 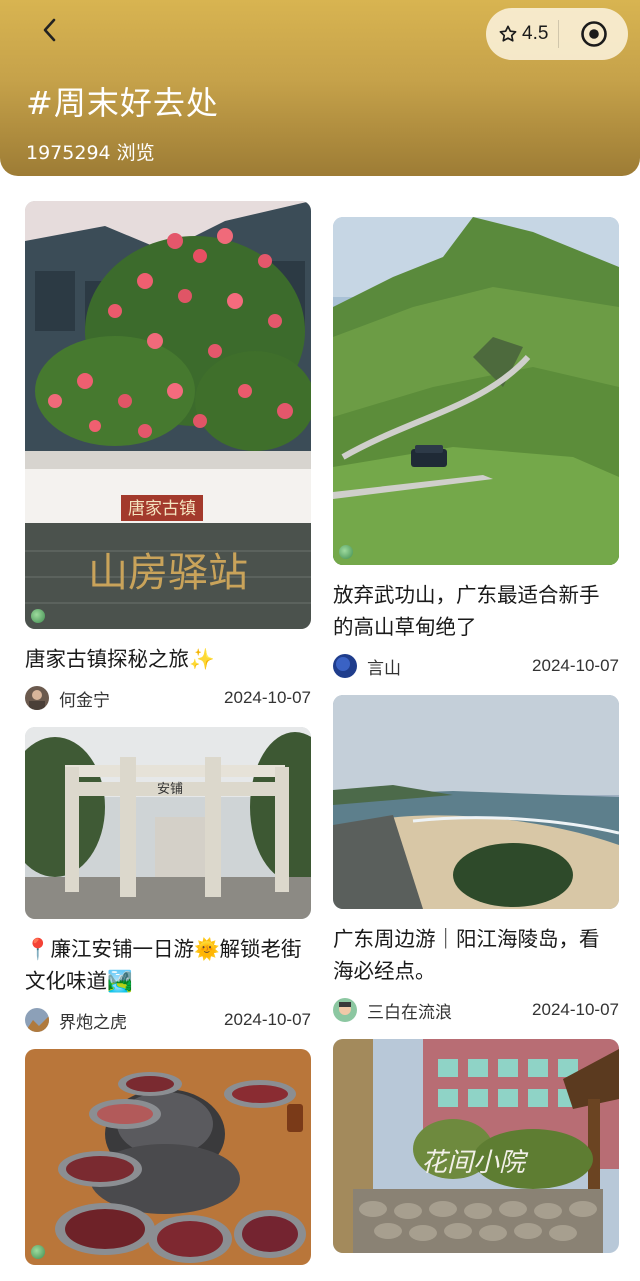 What do you see at coordinates (475, 1163) in the screenshot?
I see `image-sign-text: 花间小院` at bounding box center [475, 1163].